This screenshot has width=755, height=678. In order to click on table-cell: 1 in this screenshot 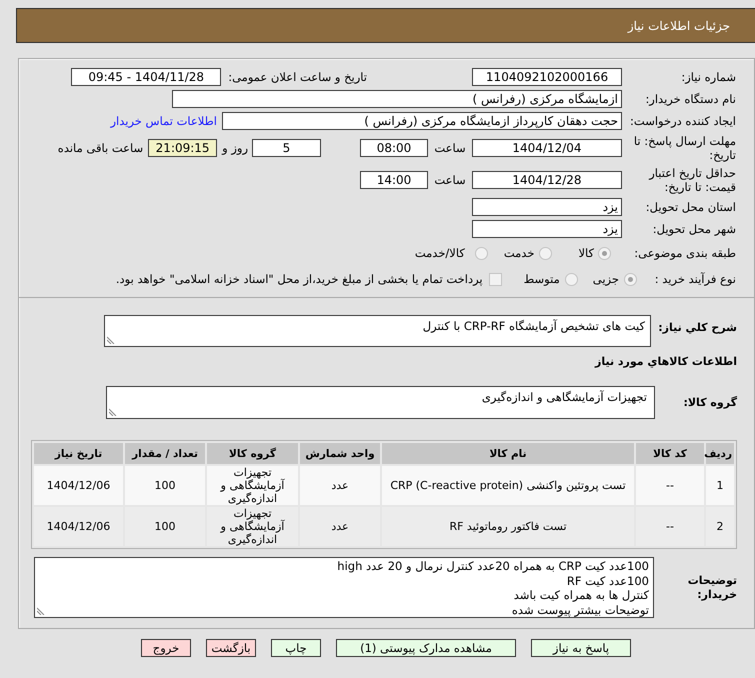, I will do `click(720, 485)`.